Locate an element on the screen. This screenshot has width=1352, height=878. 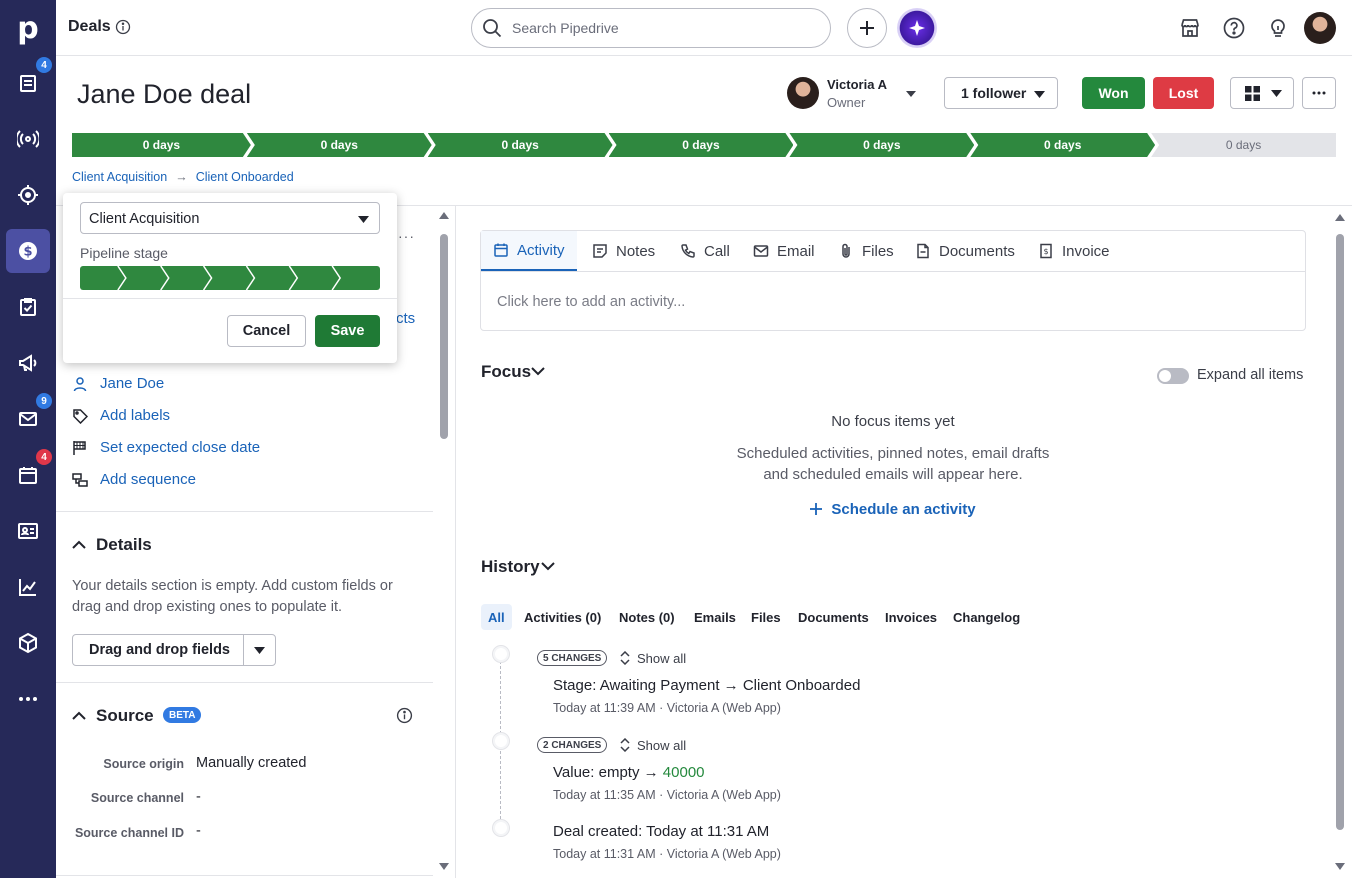
expand-all-toggle is located at coordinates (1173, 376).